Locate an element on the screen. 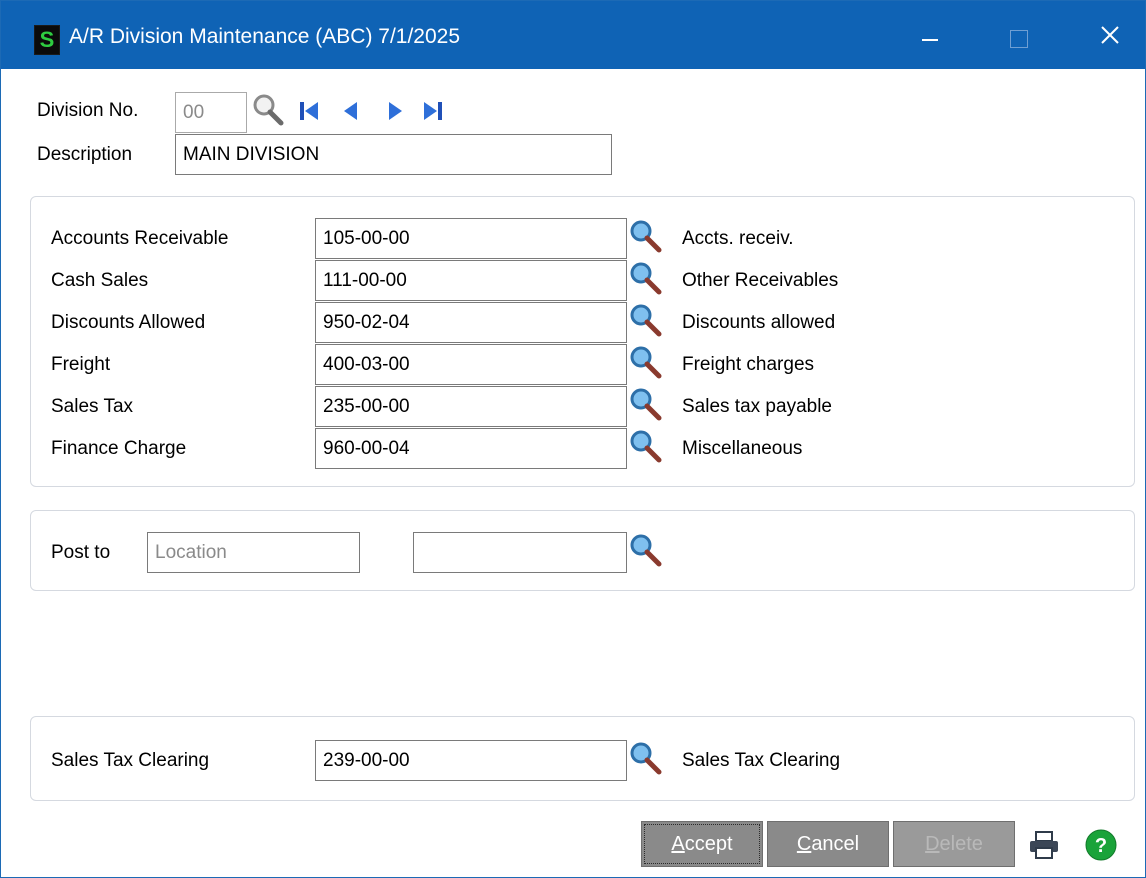 This screenshot has width=1146, height=878. division-no-field: 00 is located at coordinates (211, 112).